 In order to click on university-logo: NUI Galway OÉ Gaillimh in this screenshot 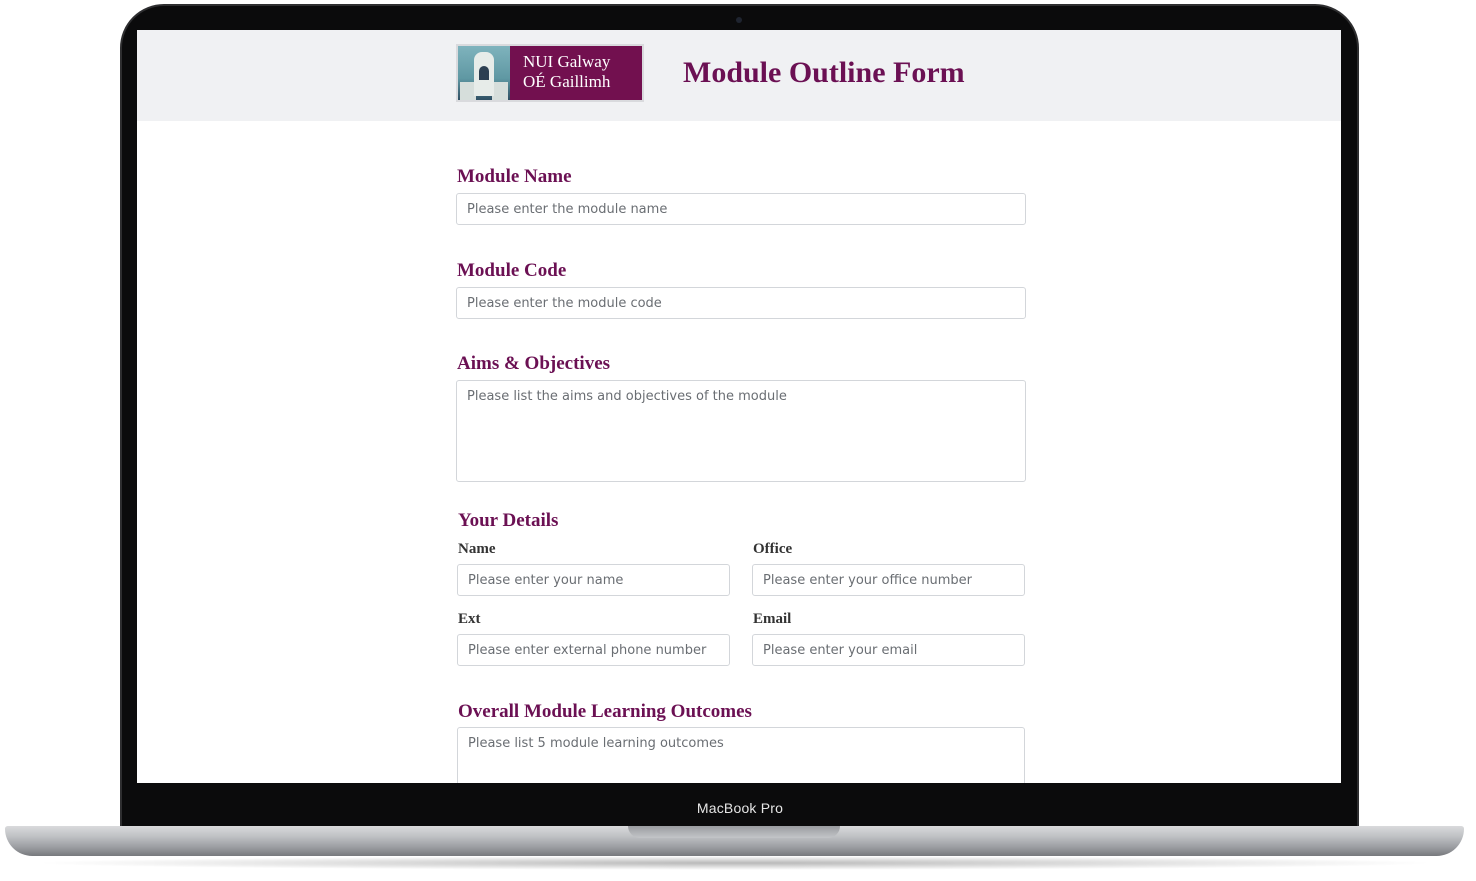, I will do `click(550, 73)`.